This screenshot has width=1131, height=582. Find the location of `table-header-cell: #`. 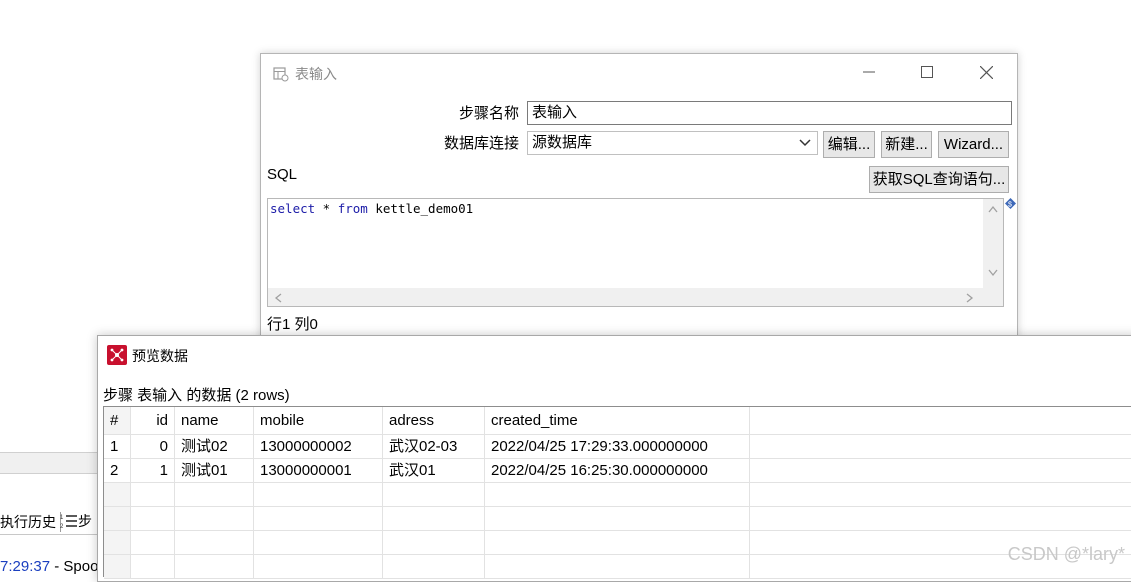

table-header-cell: # is located at coordinates (117, 421).